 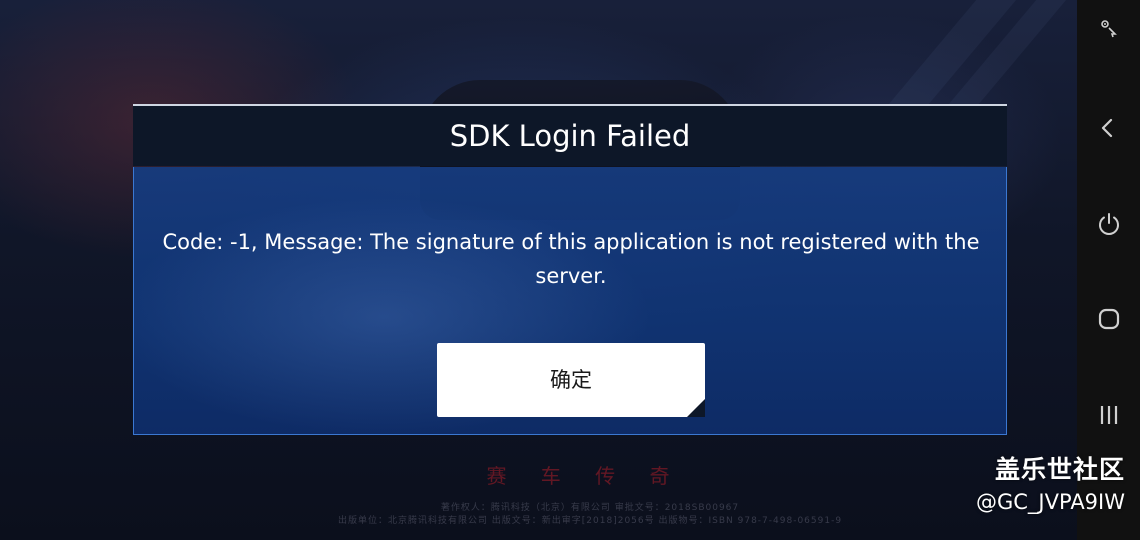 I want to click on power-icon, so click(x=1109, y=224).